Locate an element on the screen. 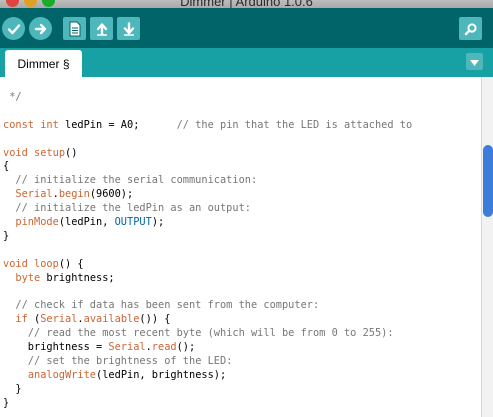  code-token: loop is located at coordinates (46, 263).